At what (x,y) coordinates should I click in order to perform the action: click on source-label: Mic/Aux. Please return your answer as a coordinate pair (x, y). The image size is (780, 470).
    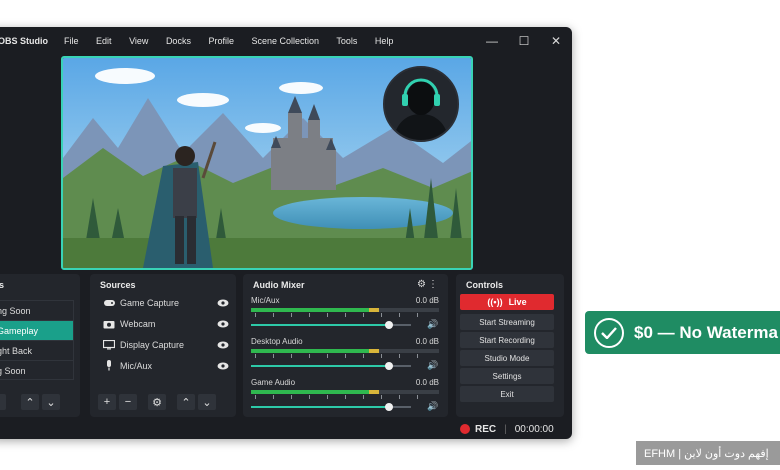
    Looking at the image, I should click on (136, 365).